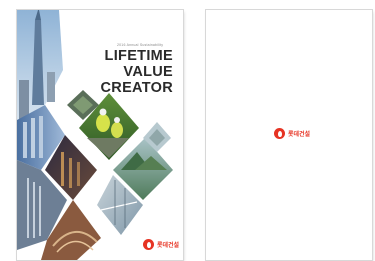 The height and width of the screenshot is (261, 375). What do you see at coordinates (148, 72) in the screenshot?
I see `cover-title-line-2: VALUE` at bounding box center [148, 72].